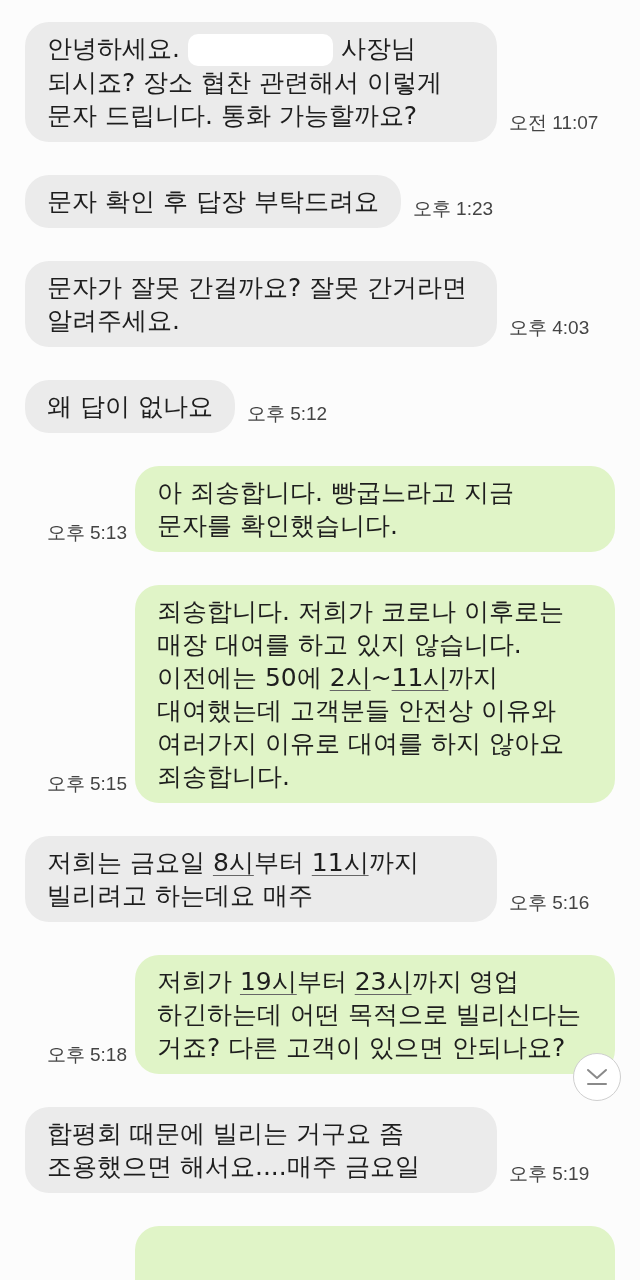 This screenshot has width=640, height=1280. What do you see at coordinates (261, 879) in the screenshot?
I see `message-text: 저희는 금요일 8시 부터 11시까지 빌리려고 하는데요 매주` at bounding box center [261, 879].